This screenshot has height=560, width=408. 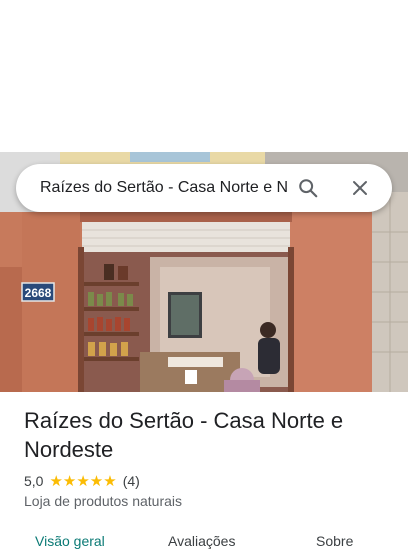 What do you see at coordinates (334, 541) in the screenshot?
I see `tab-about: Sobre` at bounding box center [334, 541].